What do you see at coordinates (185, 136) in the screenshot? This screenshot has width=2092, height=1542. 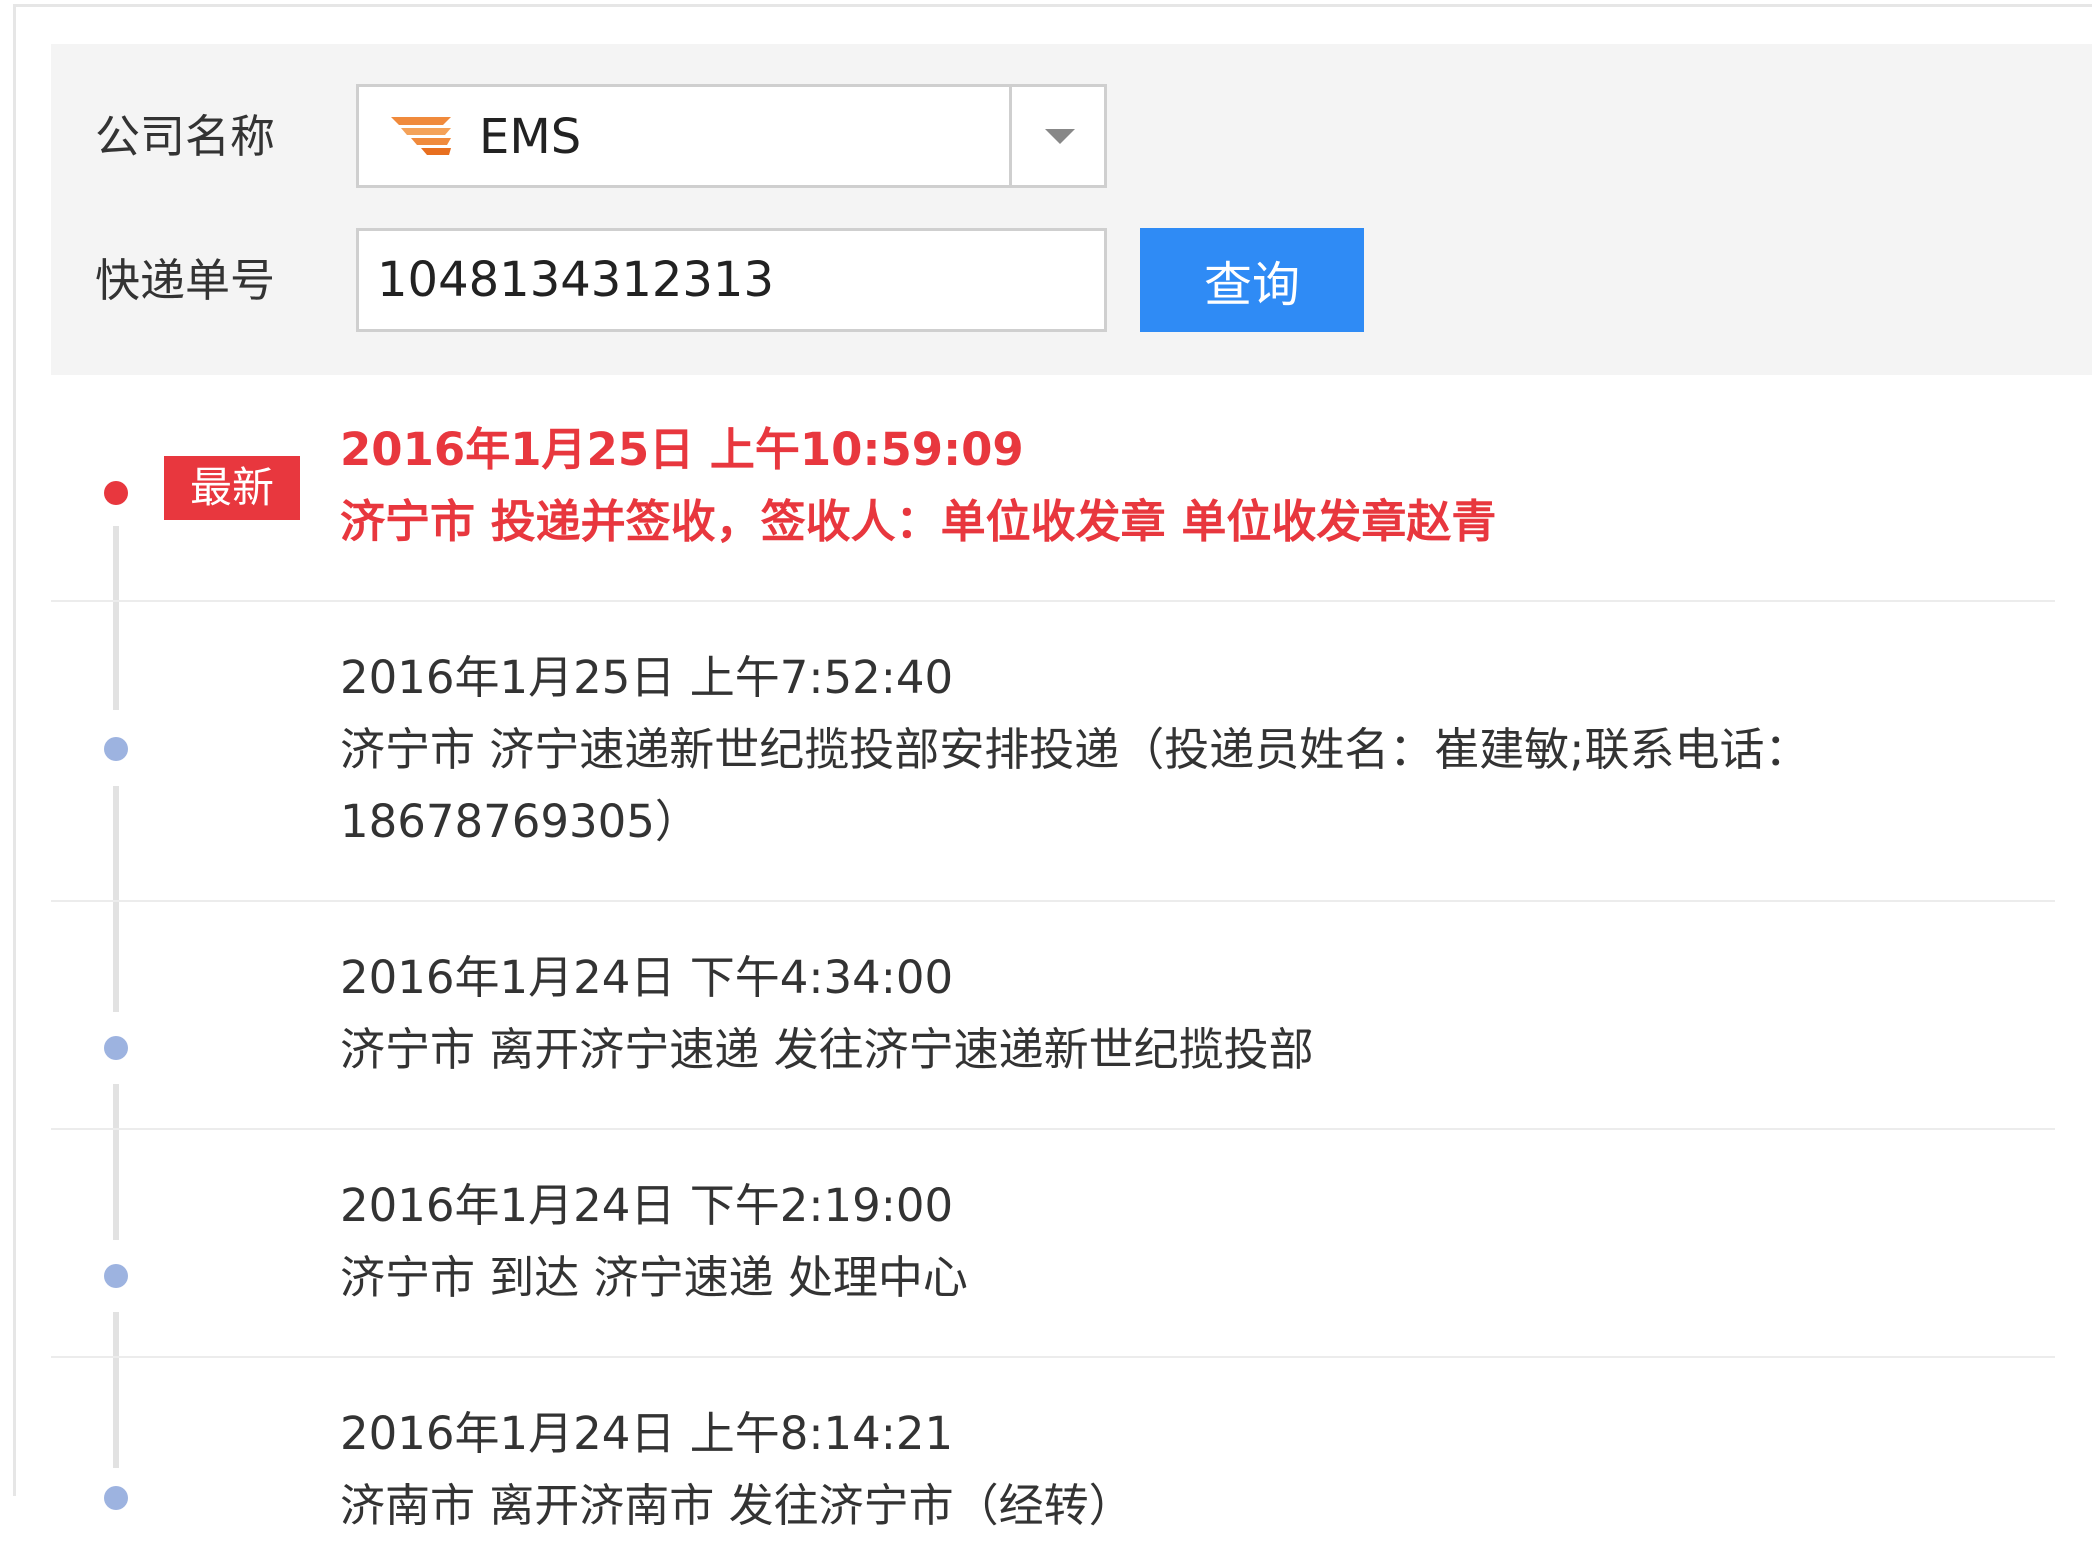 I see `company-name-label: 公司名称` at bounding box center [185, 136].